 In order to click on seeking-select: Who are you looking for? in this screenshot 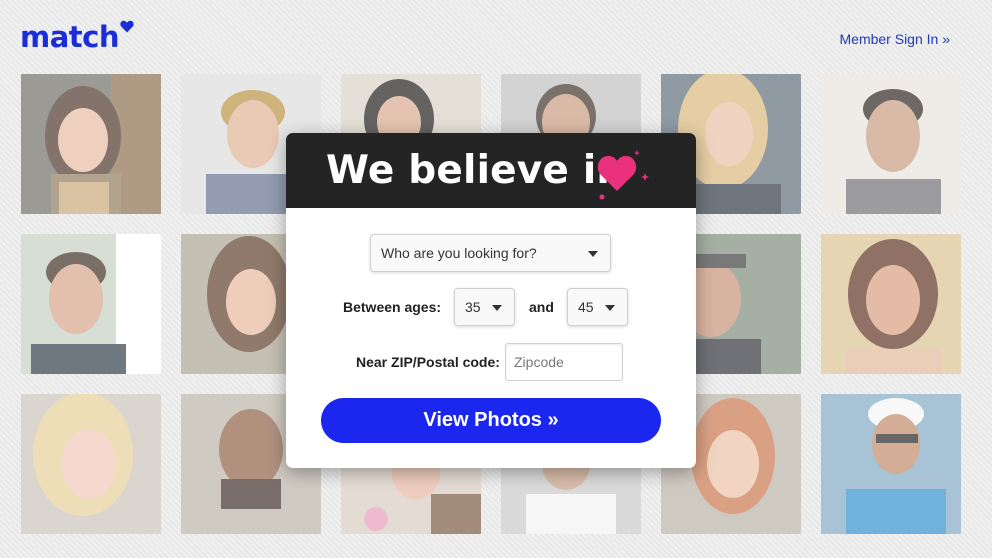, I will do `click(490, 253)`.